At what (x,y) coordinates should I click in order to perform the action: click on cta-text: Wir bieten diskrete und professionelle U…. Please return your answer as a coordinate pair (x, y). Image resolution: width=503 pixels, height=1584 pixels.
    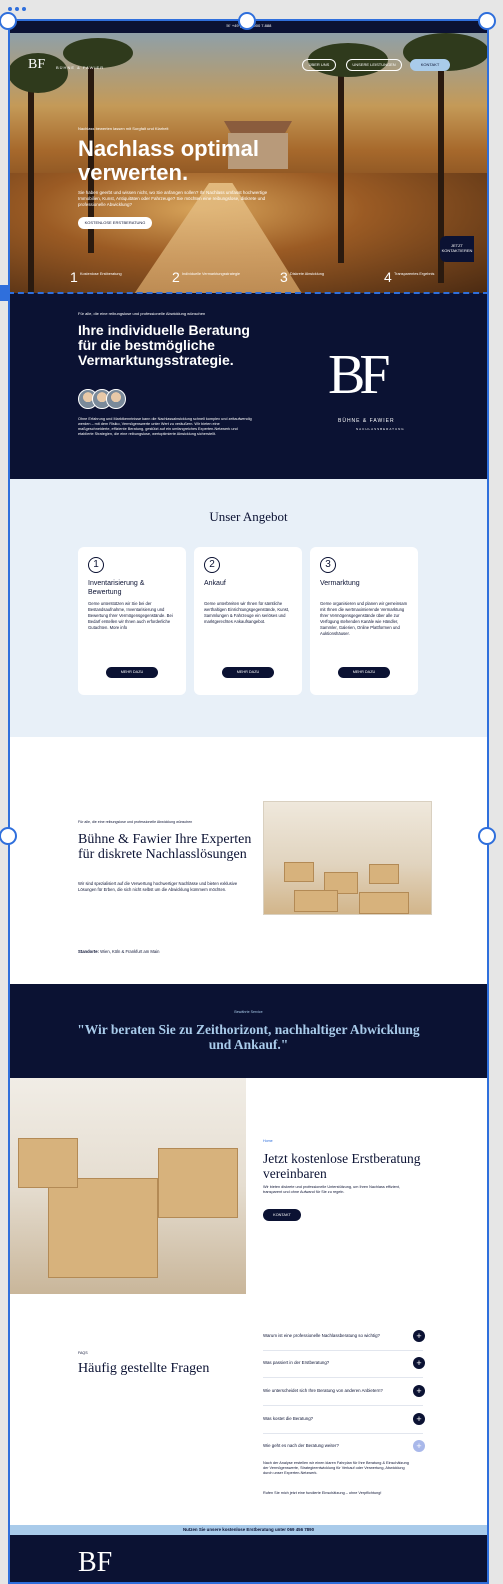
    Looking at the image, I should click on (331, 1189).